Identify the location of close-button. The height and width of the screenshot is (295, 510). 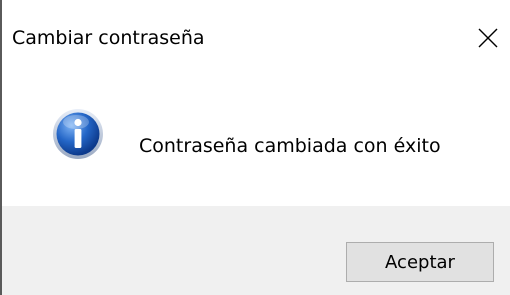
(488, 38).